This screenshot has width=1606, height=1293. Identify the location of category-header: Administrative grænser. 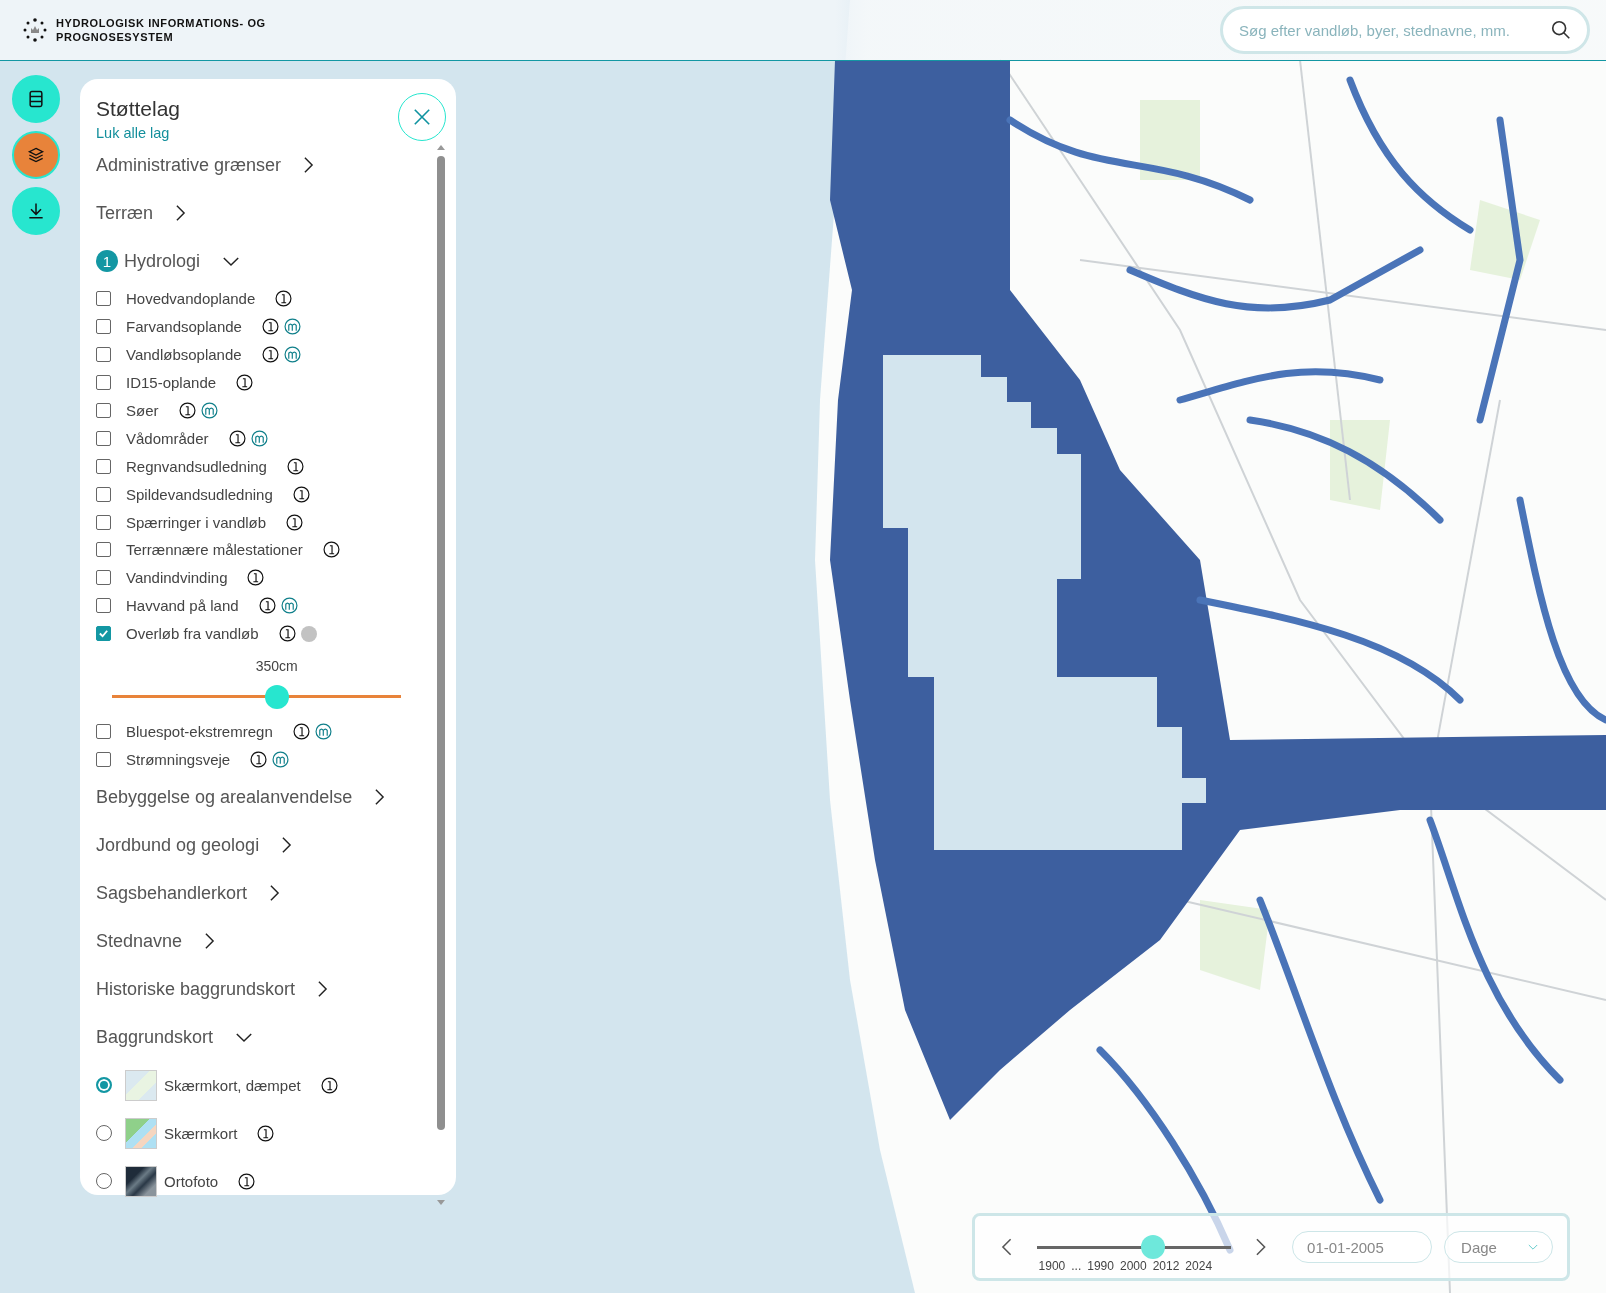
(205, 165).